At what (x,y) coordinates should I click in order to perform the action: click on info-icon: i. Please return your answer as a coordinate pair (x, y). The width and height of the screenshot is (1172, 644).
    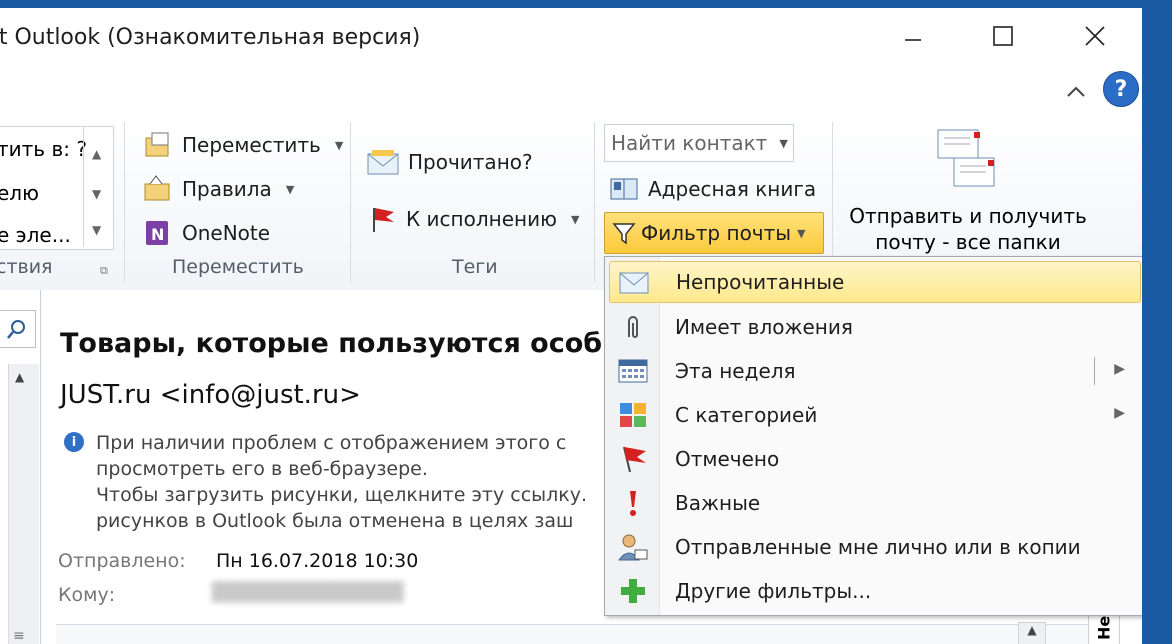
    Looking at the image, I should click on (74, 442).